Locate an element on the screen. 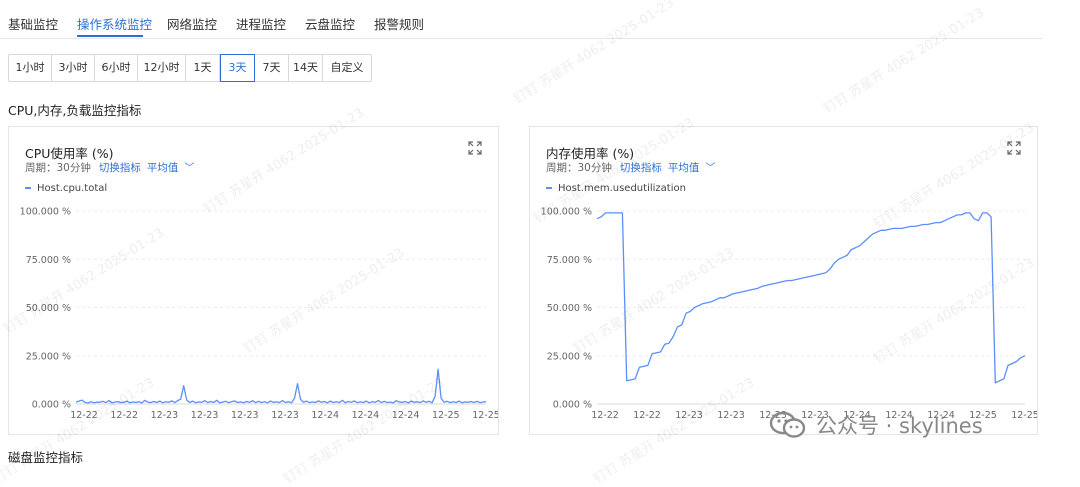 This screenshot has width=1080, height=487. range-1d-button: 1天 is located at coordinates (203, 68).